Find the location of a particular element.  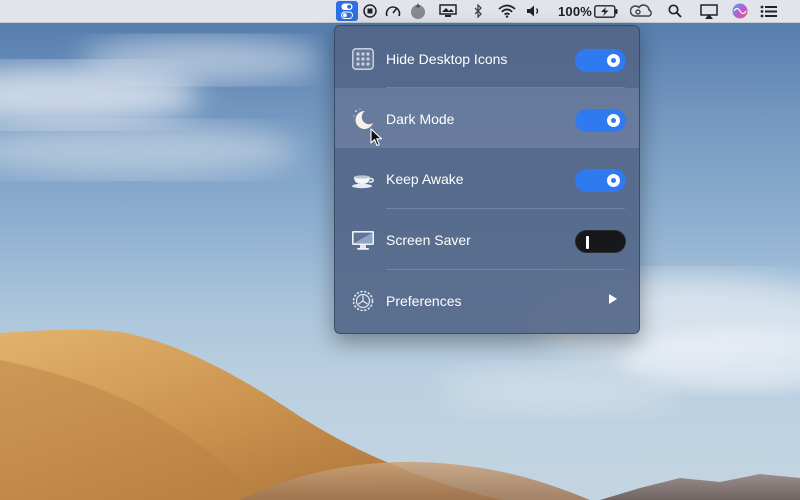

mouse-cursor-icon is located at coordinates (376, 137).